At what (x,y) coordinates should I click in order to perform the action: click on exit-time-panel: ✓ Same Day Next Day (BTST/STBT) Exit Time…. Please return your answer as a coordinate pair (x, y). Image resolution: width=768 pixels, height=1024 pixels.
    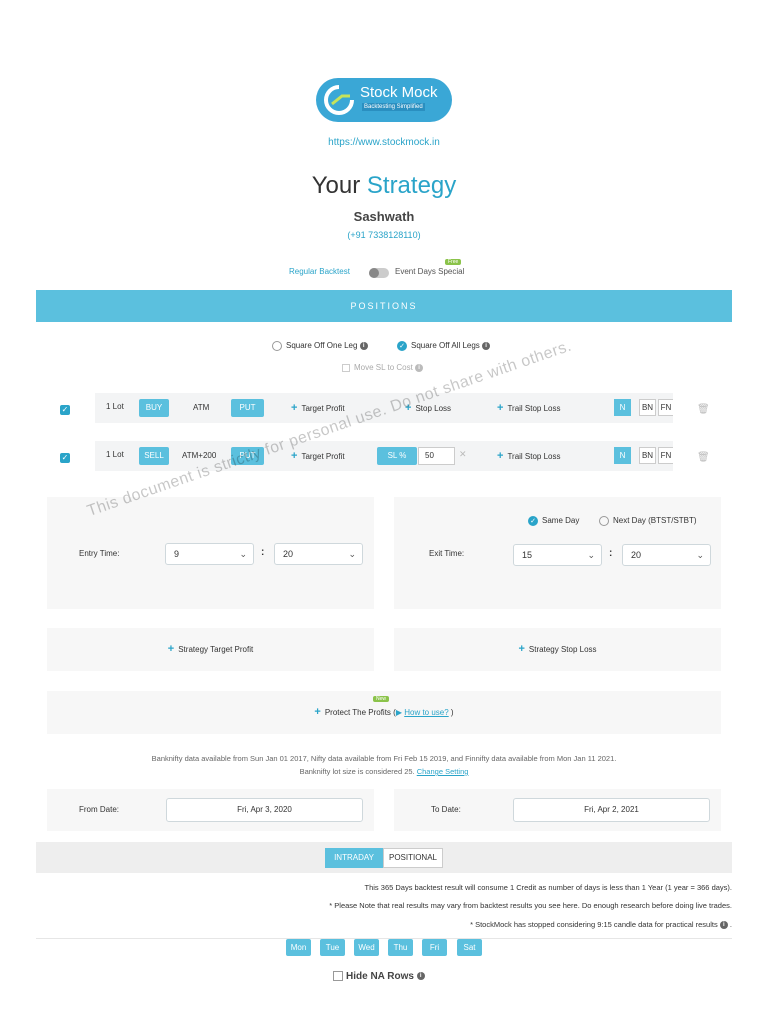
    Looking at the image, I should click on (557, 553).